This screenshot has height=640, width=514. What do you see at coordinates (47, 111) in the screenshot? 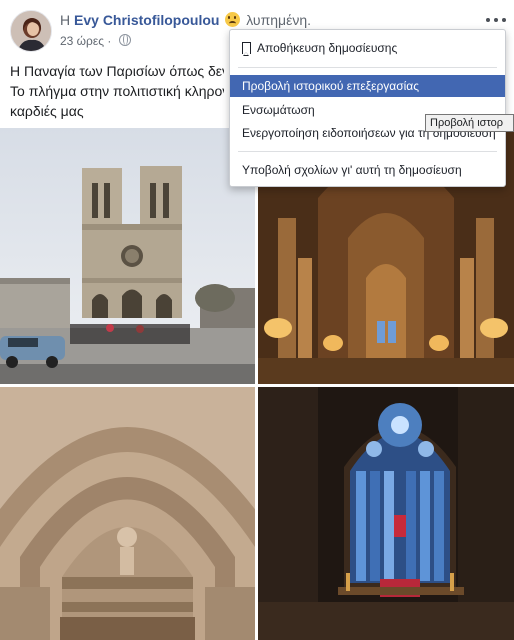
I see `post-text-line: καρδιές μας` at bounding box center [47, 111].